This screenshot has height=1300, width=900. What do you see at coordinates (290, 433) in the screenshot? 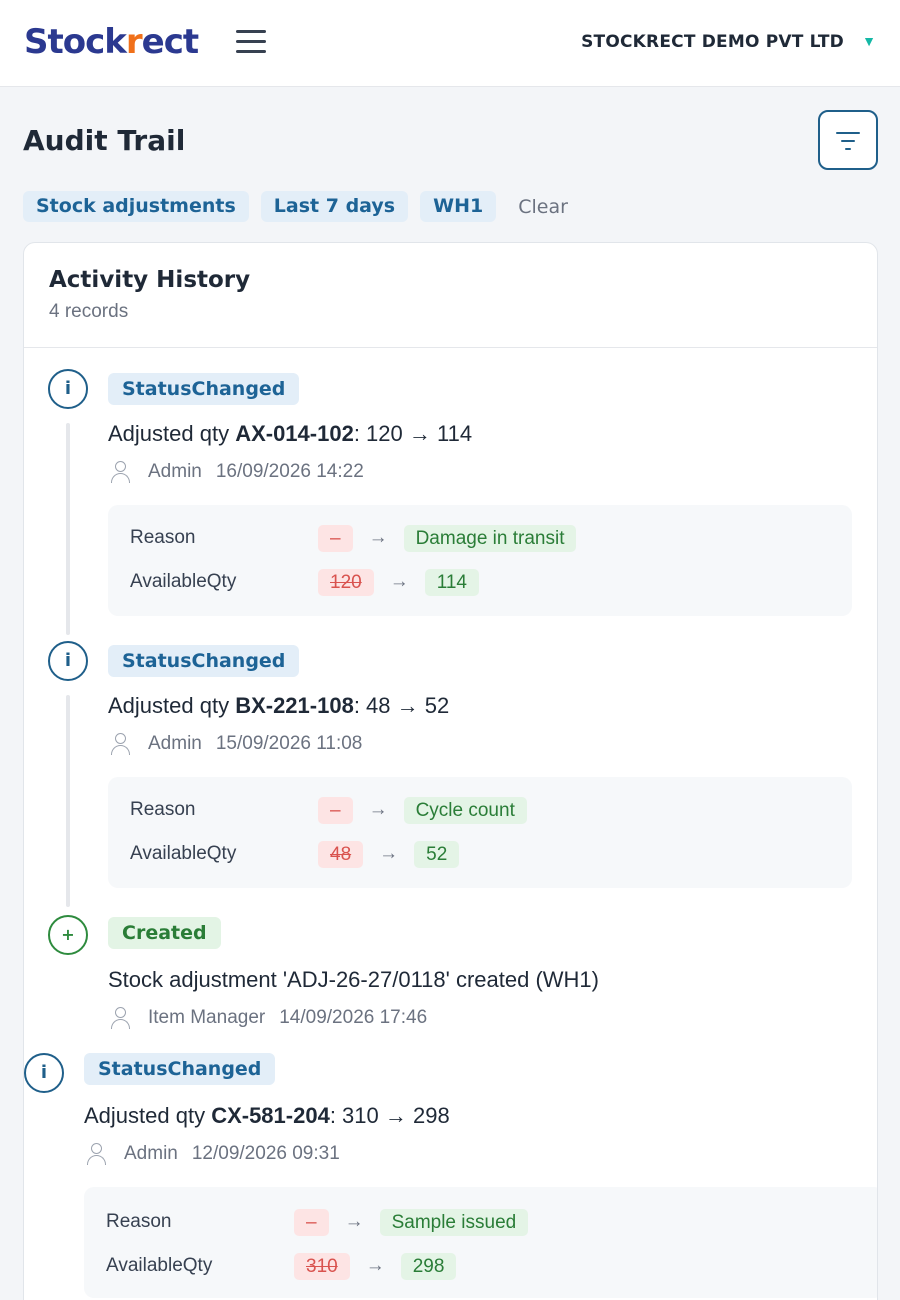
I see `entry-message: Adjusted qty AX-014-102: 120 → 114` at bounding box center [290, 433].